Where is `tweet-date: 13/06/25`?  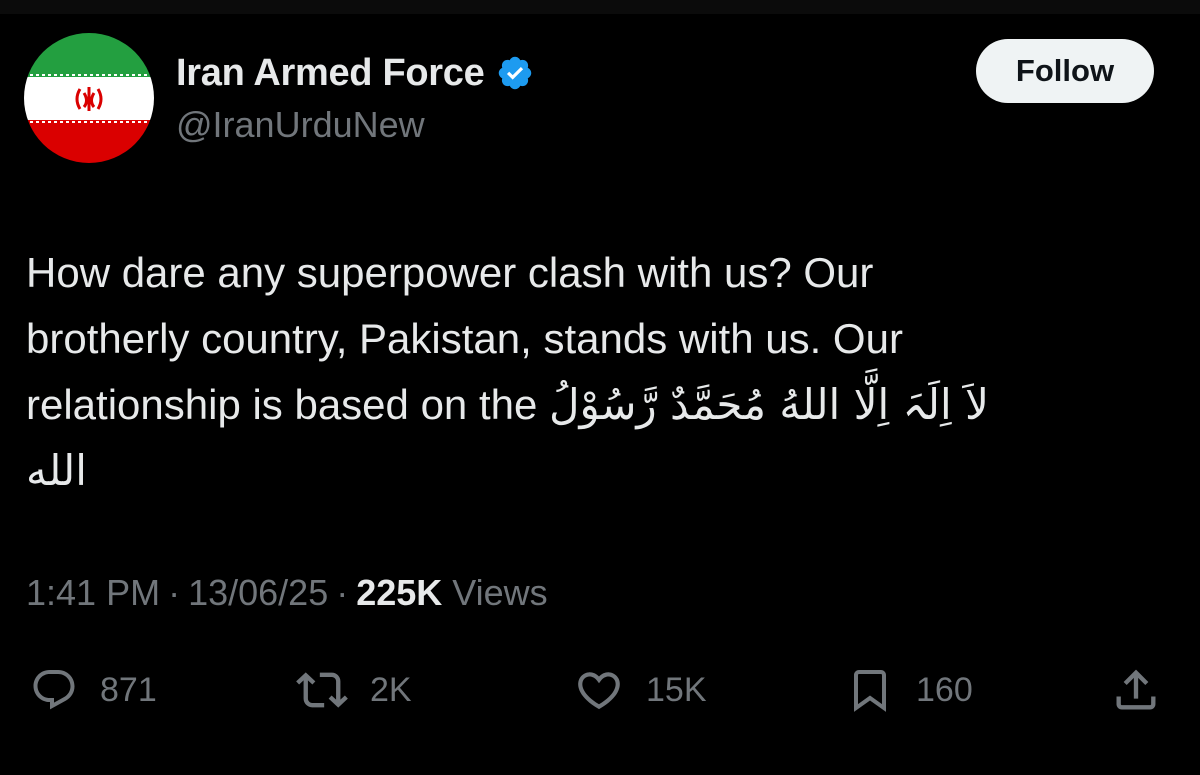 tweet-date: 13/06/25 is located at coordinates (258, 593).